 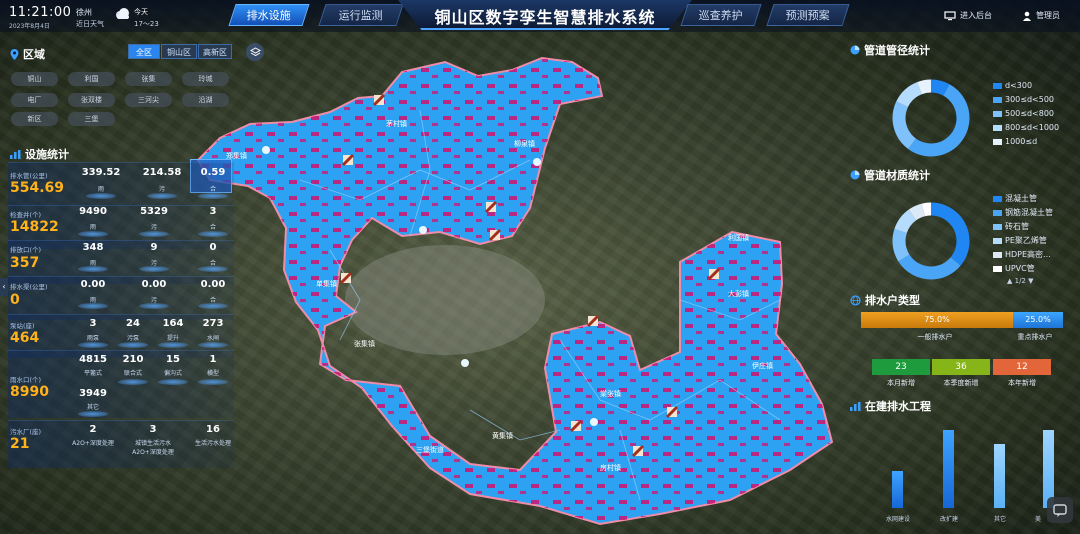 What do you see at coordinates (213, 323) in the screenshot?
I see `stat-value: 273` at bounding box center [213, 323].